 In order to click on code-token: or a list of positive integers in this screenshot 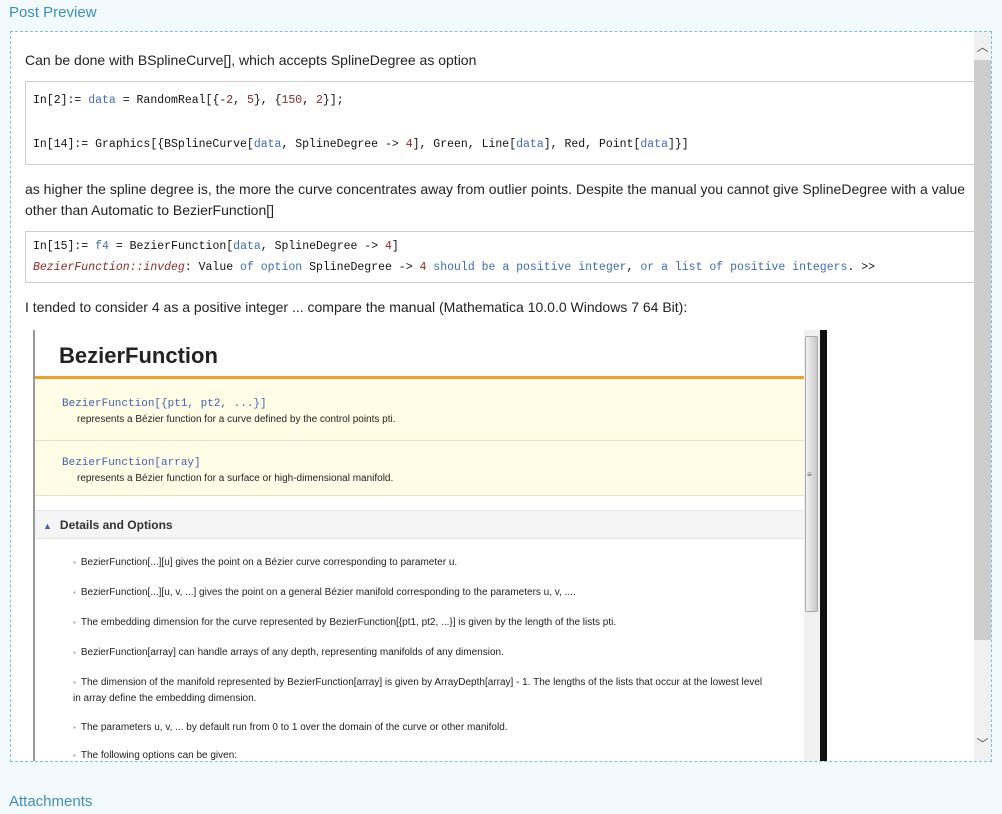, I will do `click(744, 267)`.